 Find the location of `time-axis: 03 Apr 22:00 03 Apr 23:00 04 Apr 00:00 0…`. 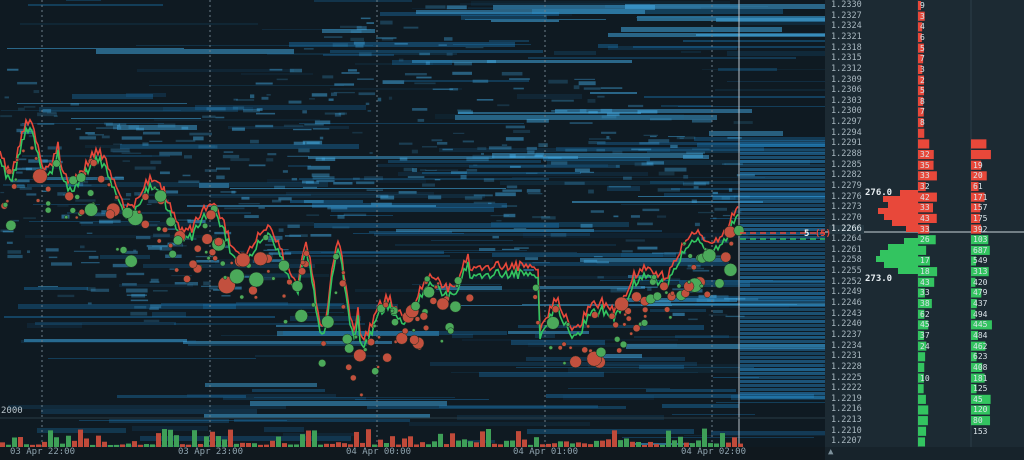

time-axis: 03 Apr 22:00 03 Apr 23:00 04 Apr 00:00 0… is located at coordinates (412, 453).